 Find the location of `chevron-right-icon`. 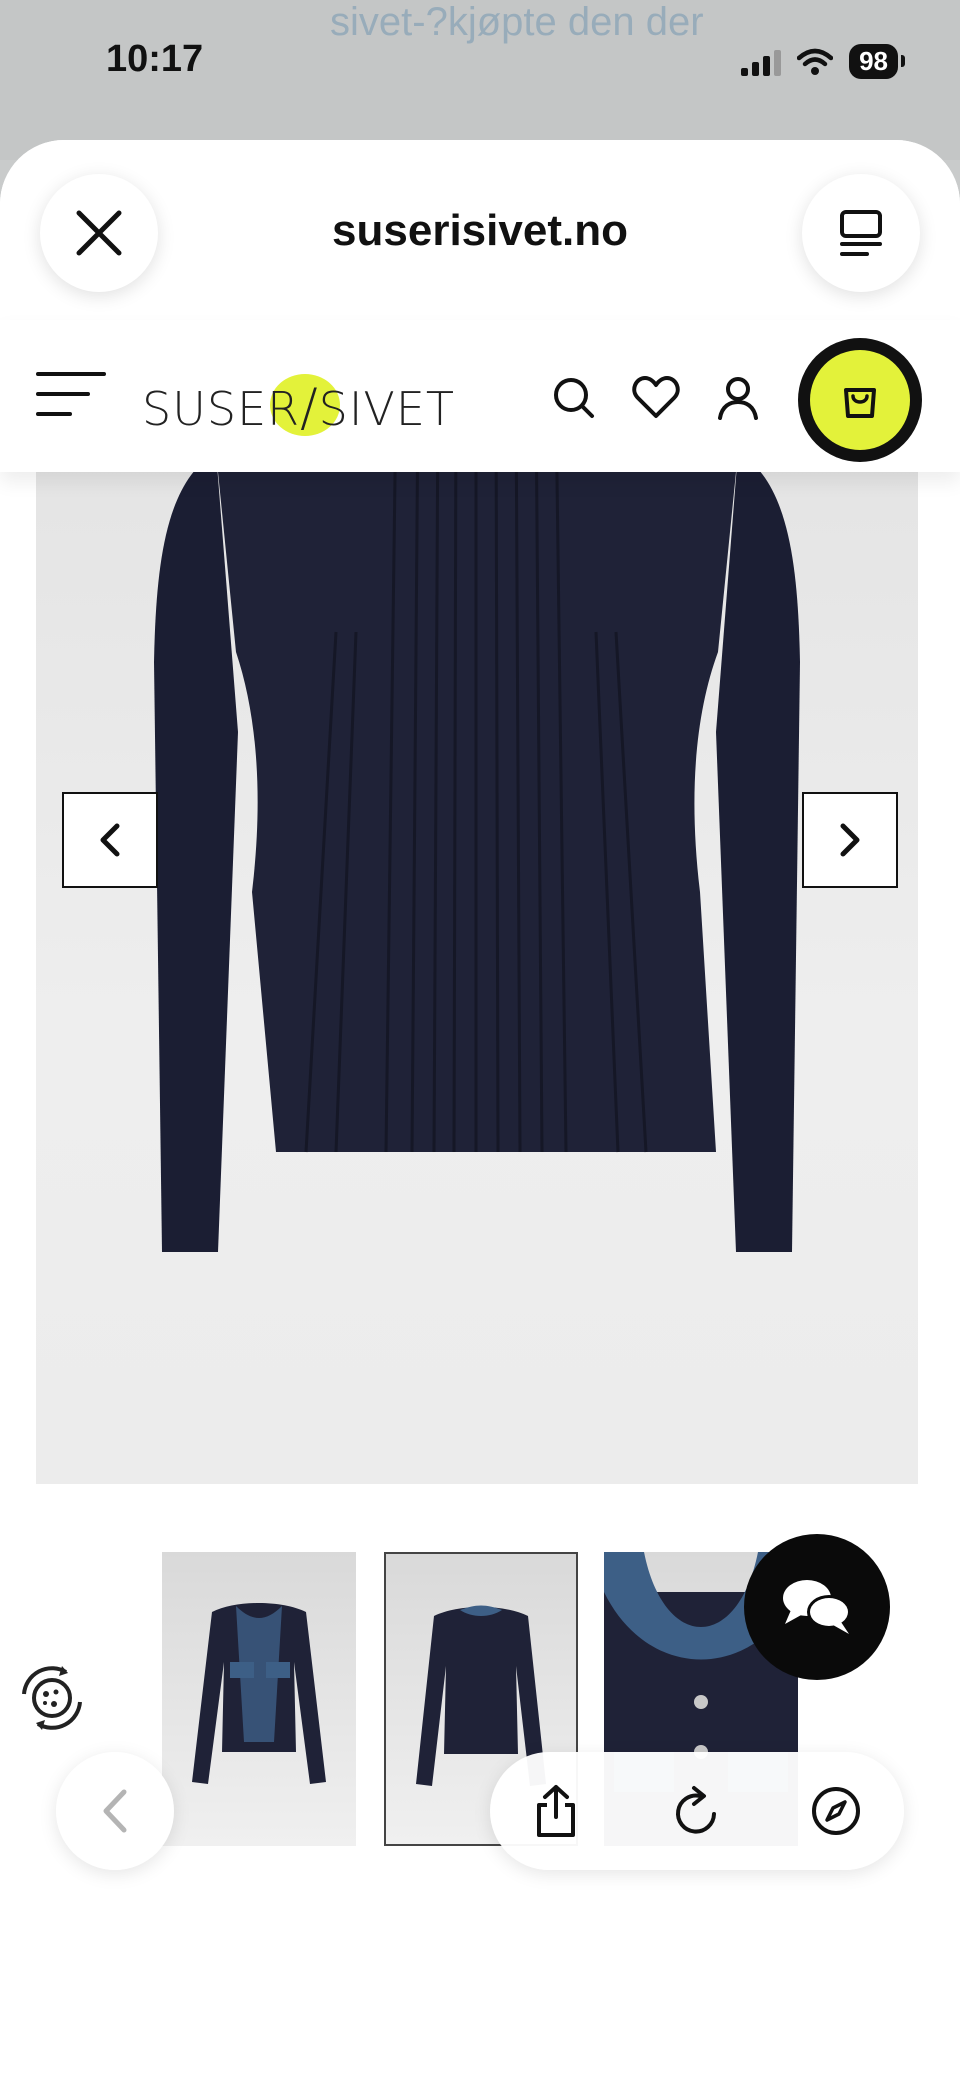

chevron-right-icon is located at coordinates (850, 840).